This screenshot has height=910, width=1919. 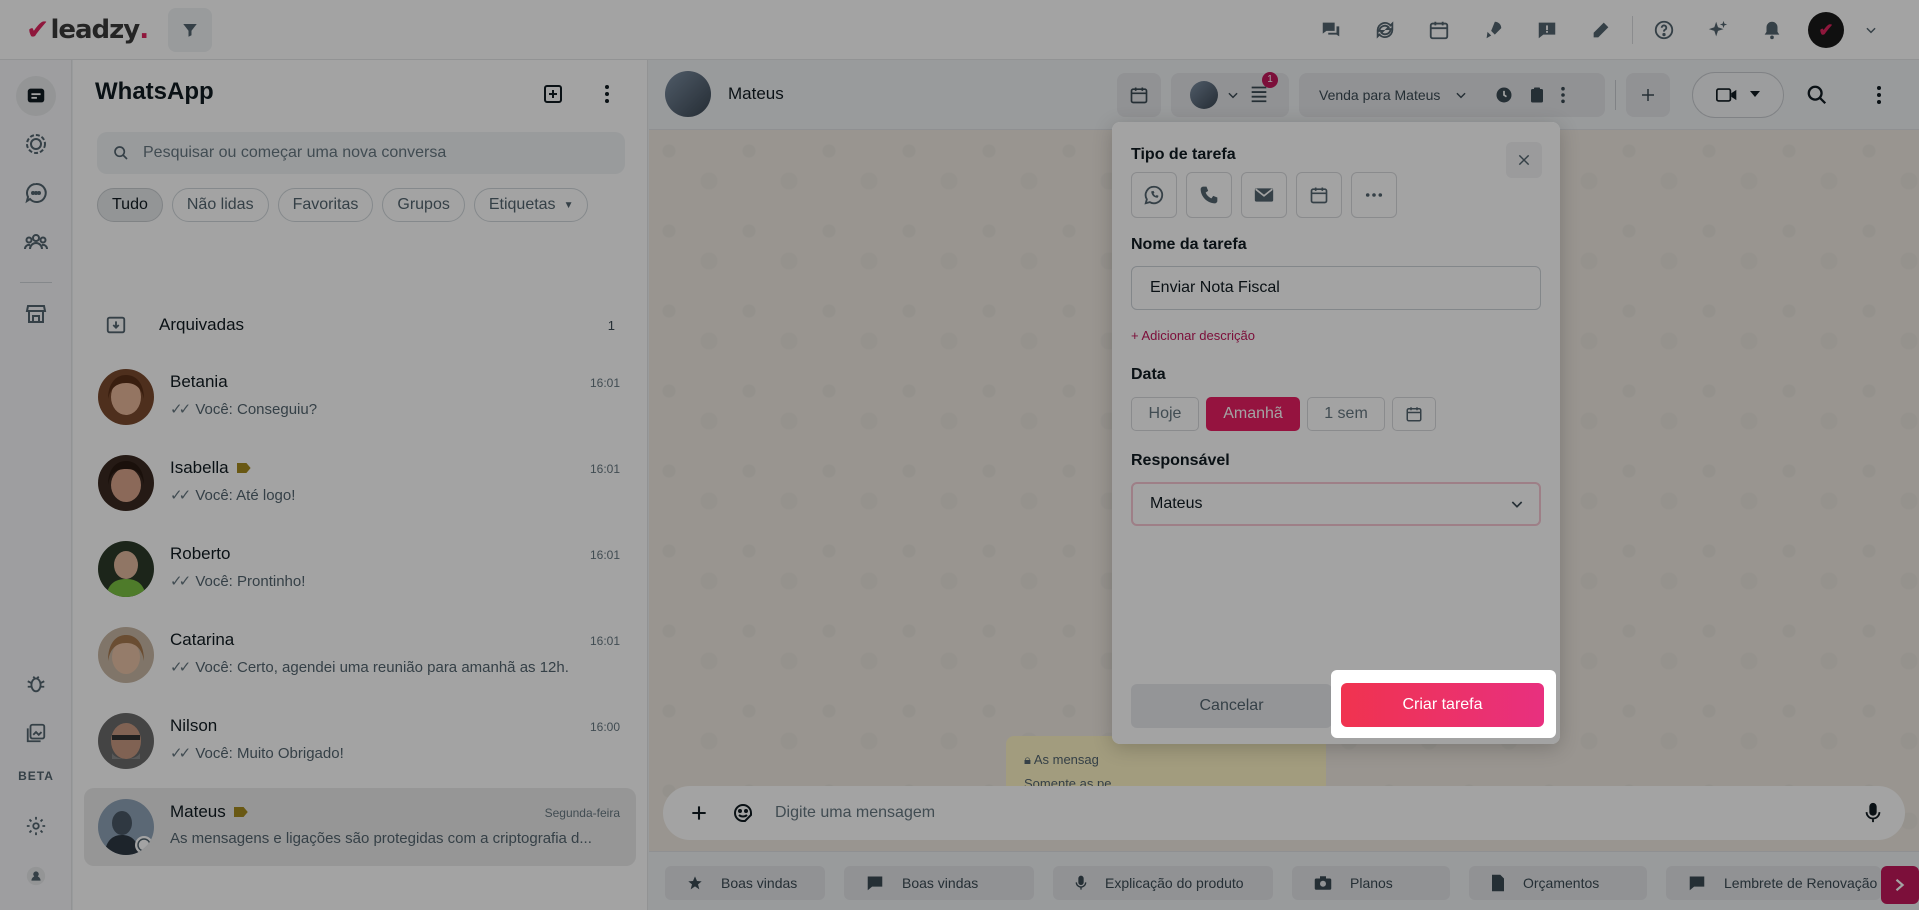 What do you see at coordinates (1442, 705) in the screenshot?
I see `create-task-button: Criar tarefa` at bounding box center [1442, 705].